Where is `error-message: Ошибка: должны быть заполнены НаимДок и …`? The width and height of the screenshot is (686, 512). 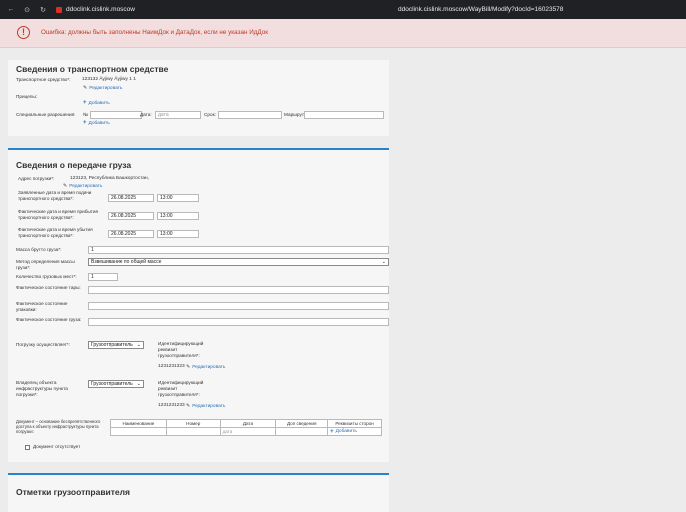
error-message: Ошибка: должны быть заполнены НаимДок и … is located at coordinates (155, 32).